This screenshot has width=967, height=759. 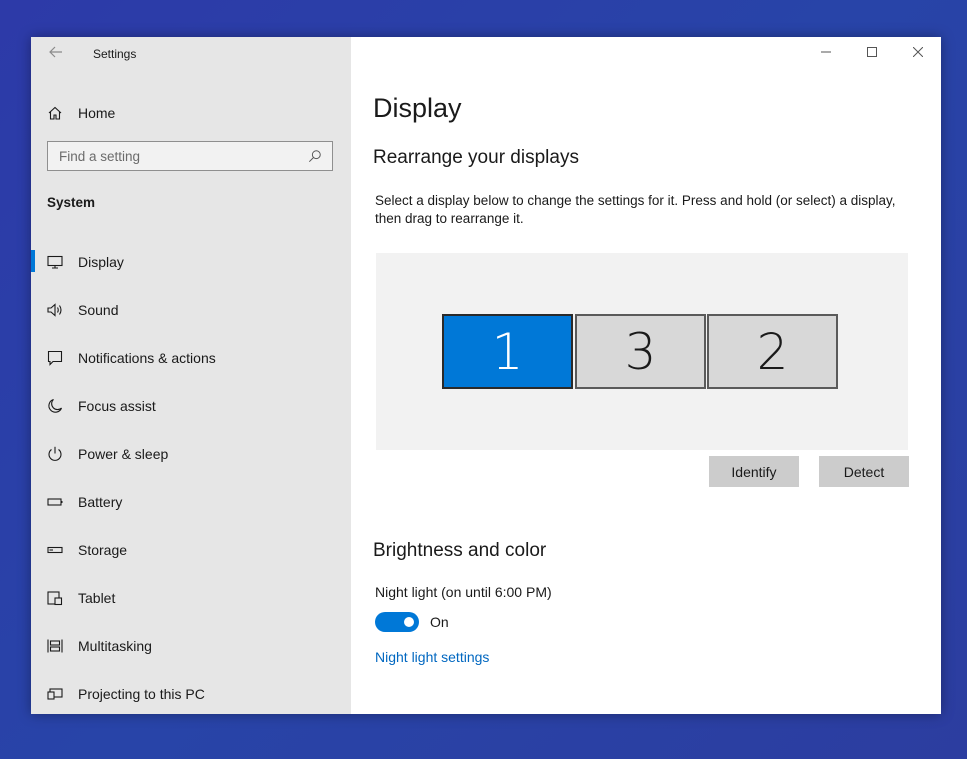 What do you see at coordinates (100, 502) in the screenshot?
I see `sidebar-item-label: Battery` at bounding box center [100, 502].